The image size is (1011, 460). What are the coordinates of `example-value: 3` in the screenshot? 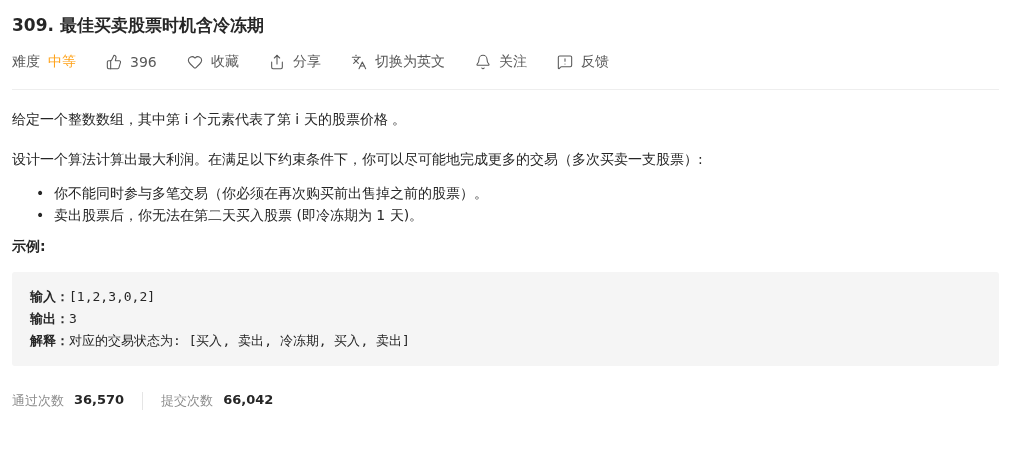 It's located at (73, 319).